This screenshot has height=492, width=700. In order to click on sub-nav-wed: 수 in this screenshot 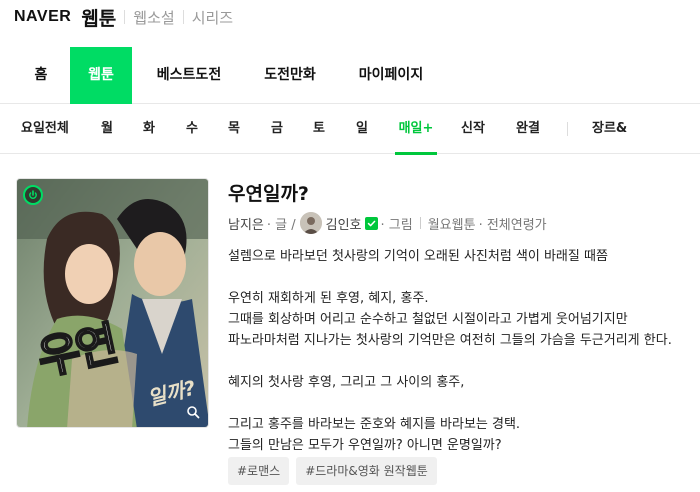, I will do `click(192, 129)`.